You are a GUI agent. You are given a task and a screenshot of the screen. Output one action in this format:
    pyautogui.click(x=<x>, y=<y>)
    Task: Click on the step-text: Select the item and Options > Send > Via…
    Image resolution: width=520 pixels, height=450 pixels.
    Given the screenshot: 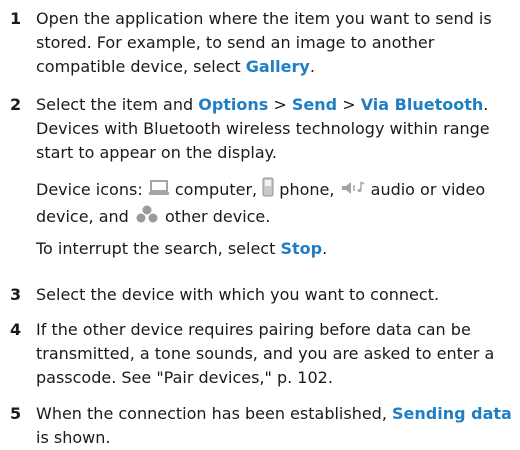 What is the action you would take?
    pyautogui.click(x=275, y=129)
    